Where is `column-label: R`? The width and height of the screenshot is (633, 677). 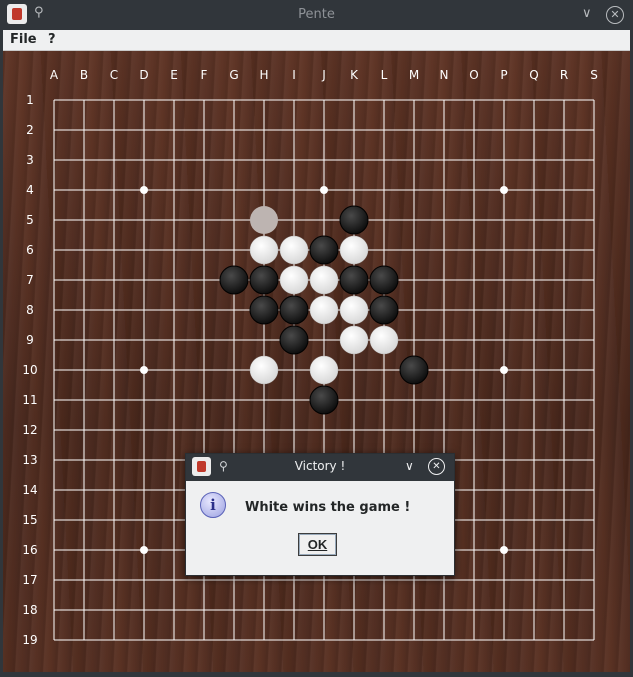 column-label: R is located at coordinates (564, 75).